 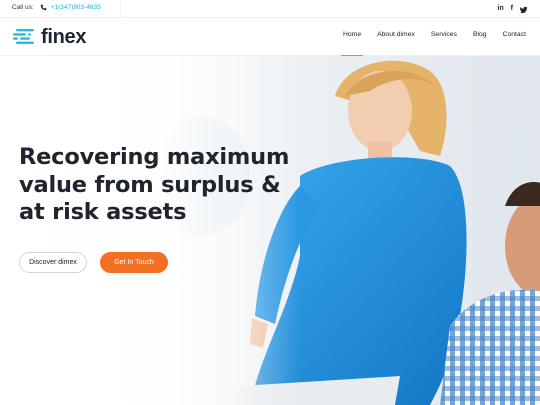 I want to click on call-label: Call us:, so click(x=23, y=7).